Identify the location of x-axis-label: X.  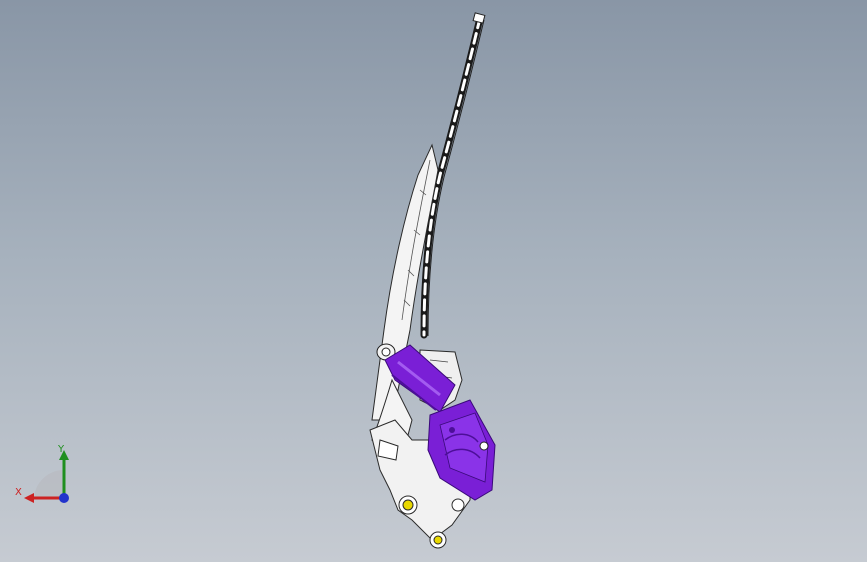
(18, 492).